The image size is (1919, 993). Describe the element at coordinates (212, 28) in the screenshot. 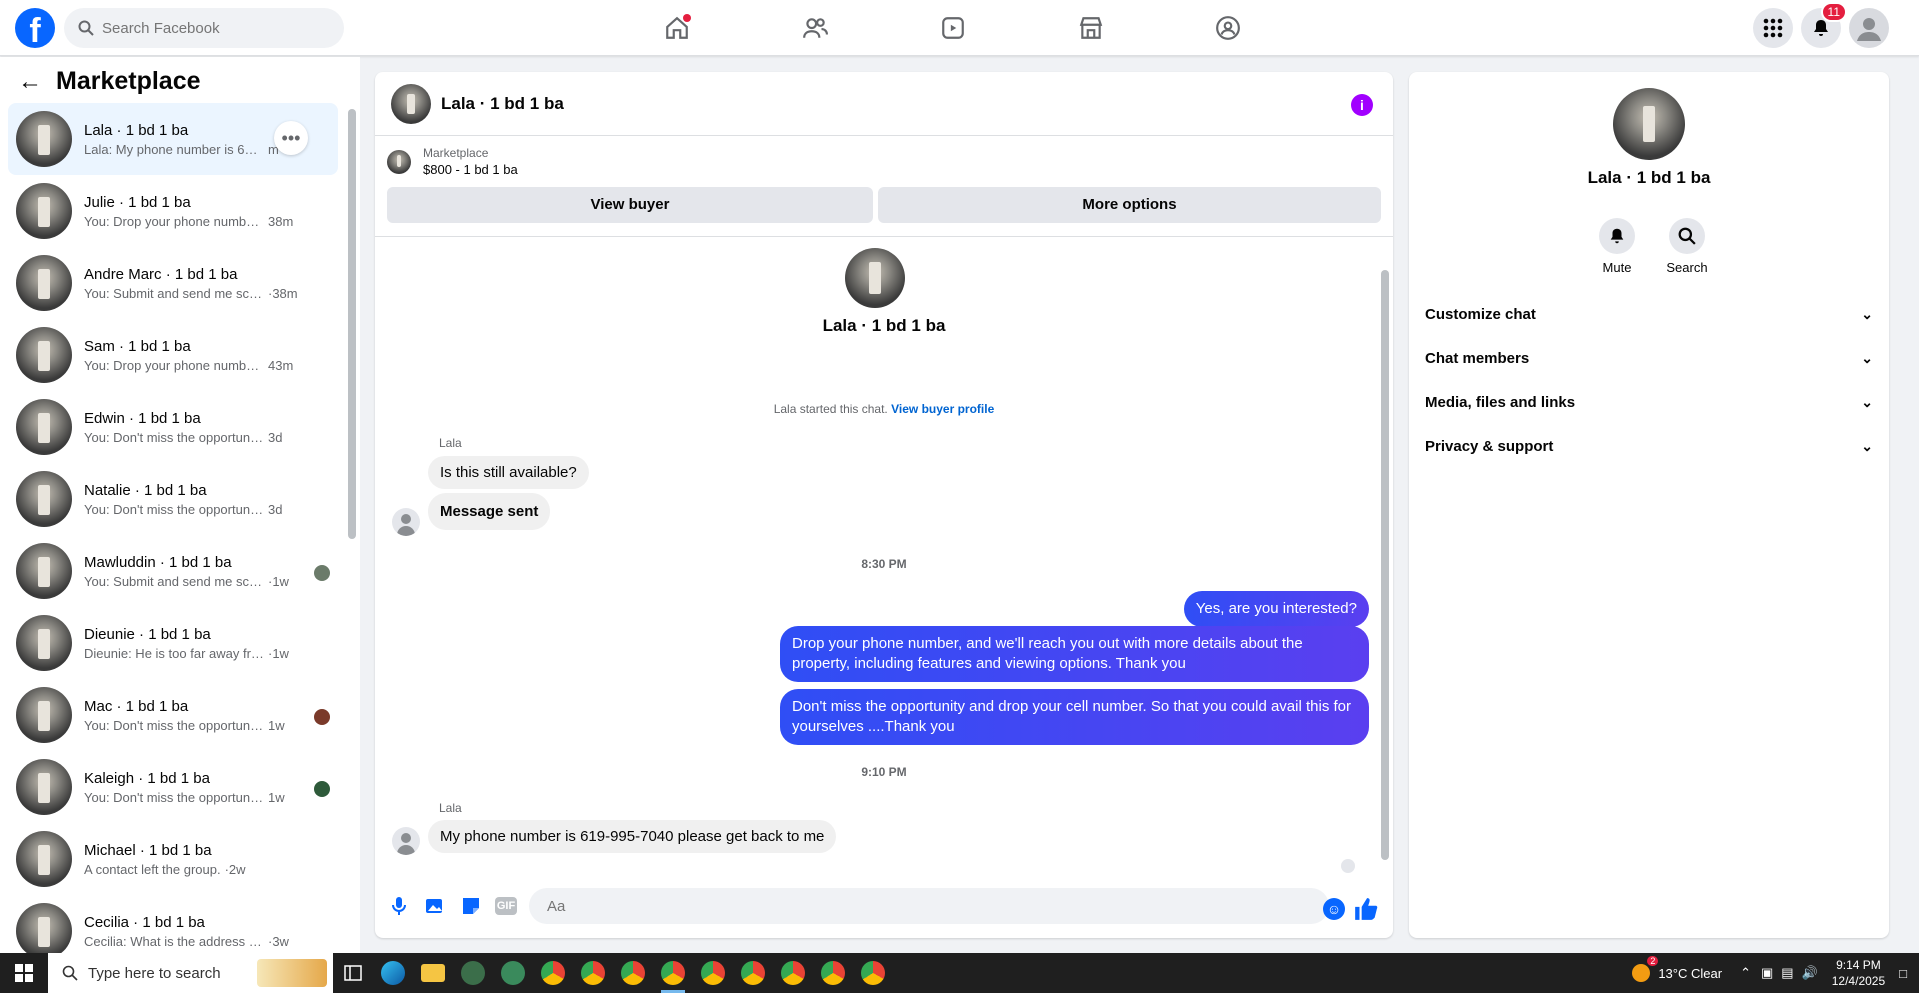

I see `facebook-search-input` at that location.